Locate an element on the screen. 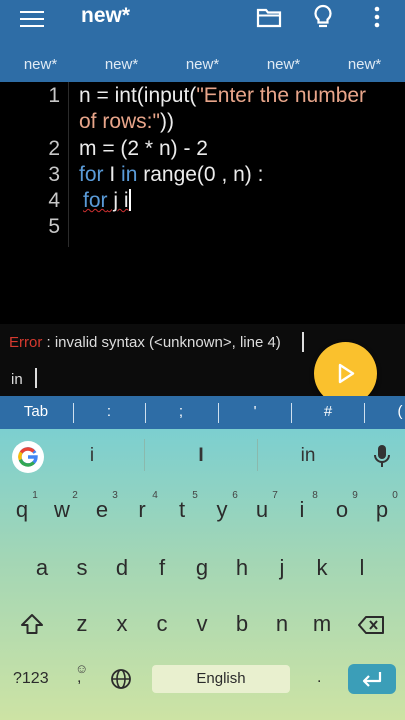 This screenshot has height=720, width=405. key-g: g is located at coordinates (202, 568).